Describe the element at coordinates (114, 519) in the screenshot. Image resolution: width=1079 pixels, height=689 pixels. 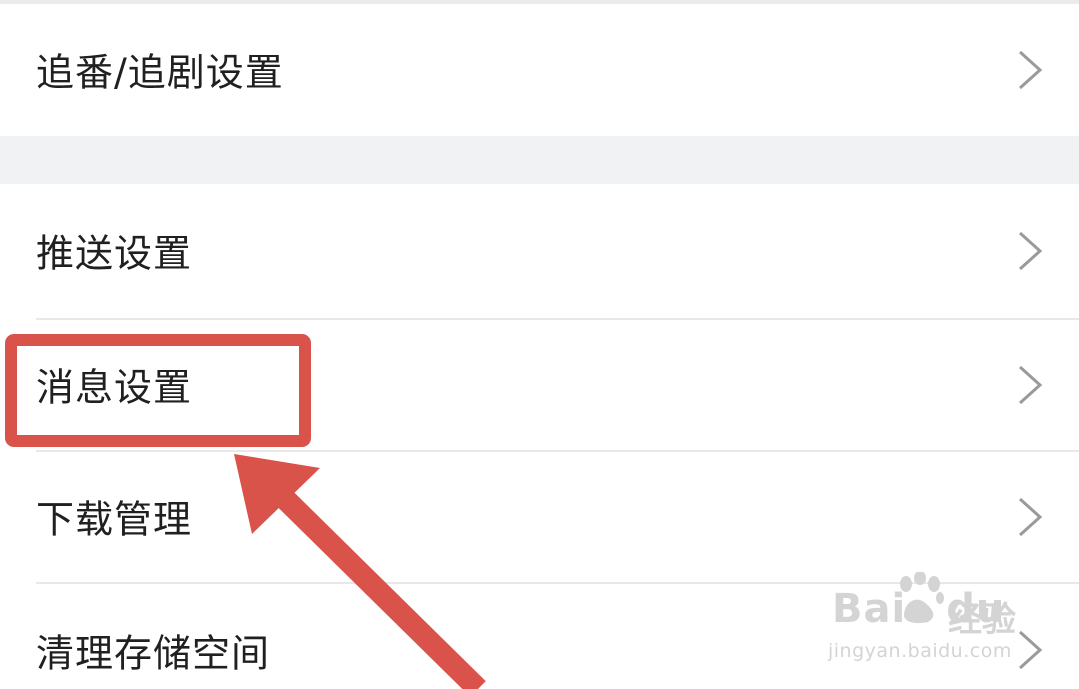
I see `settings-row-label: 下载管理` at that location.